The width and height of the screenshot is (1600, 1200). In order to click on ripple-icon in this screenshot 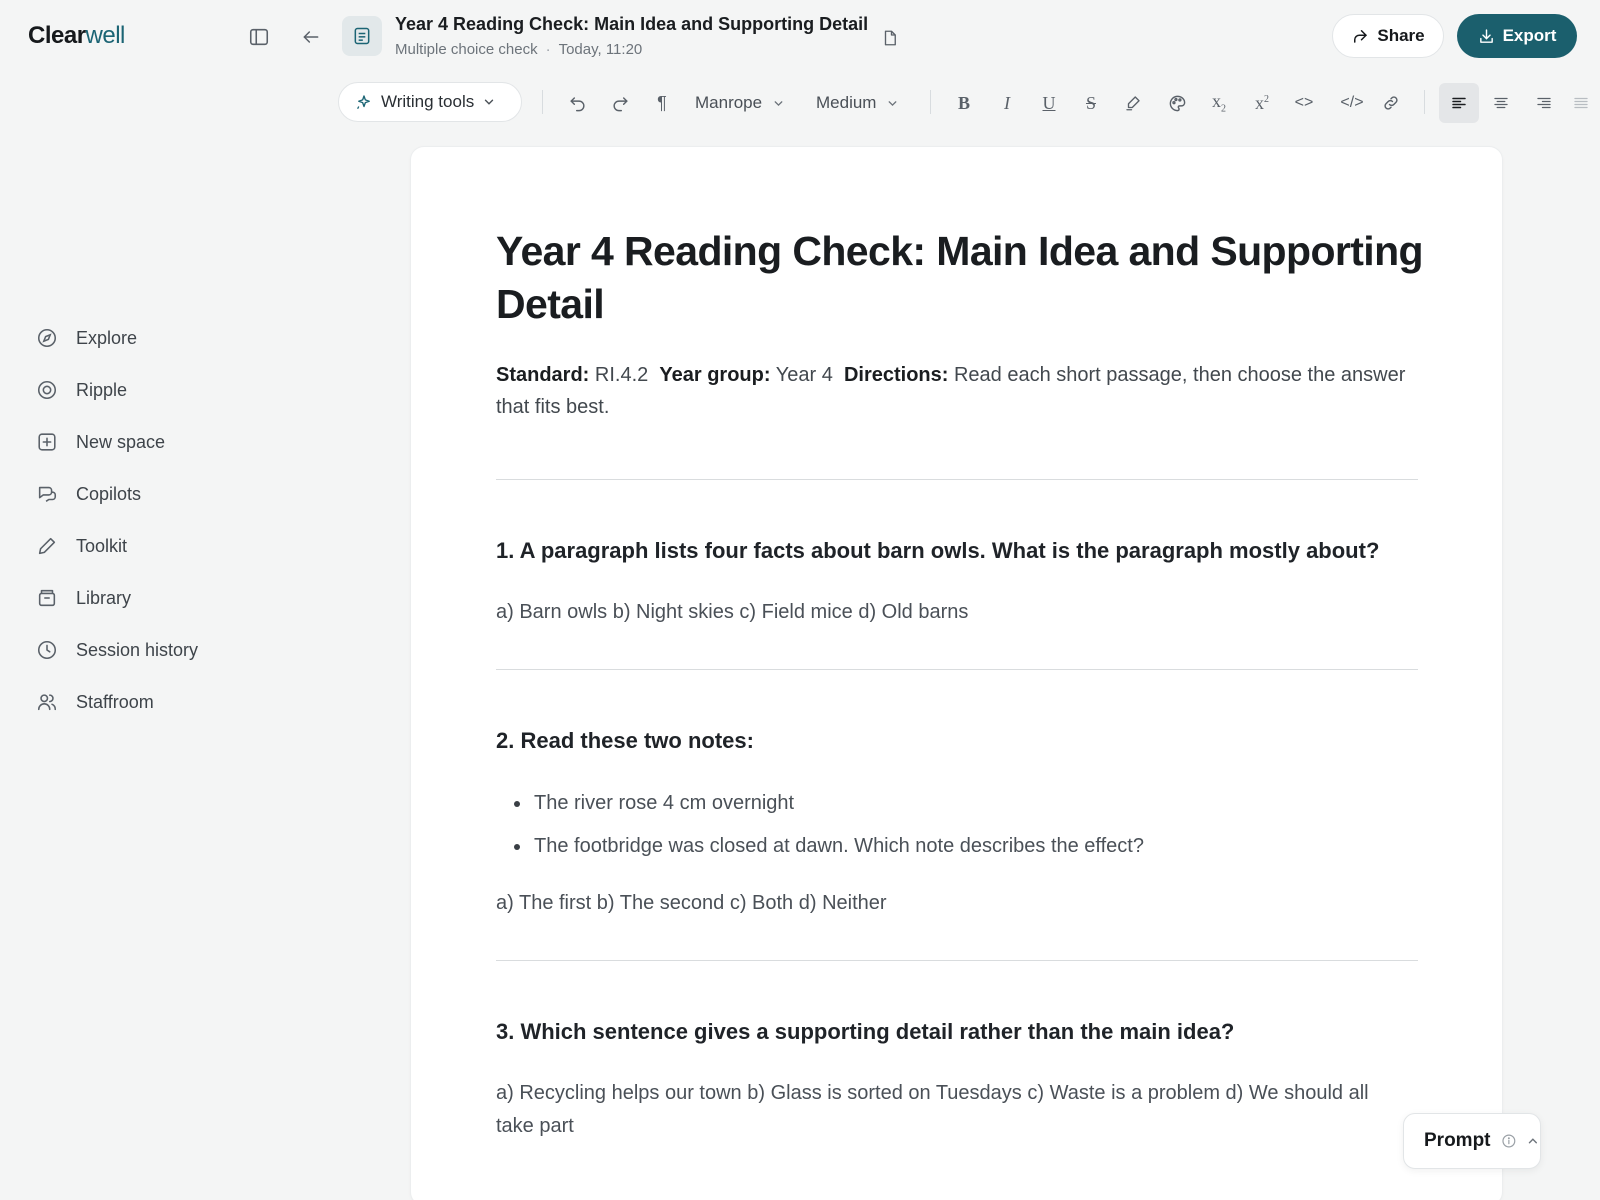, I will do `click(47, 390)`.